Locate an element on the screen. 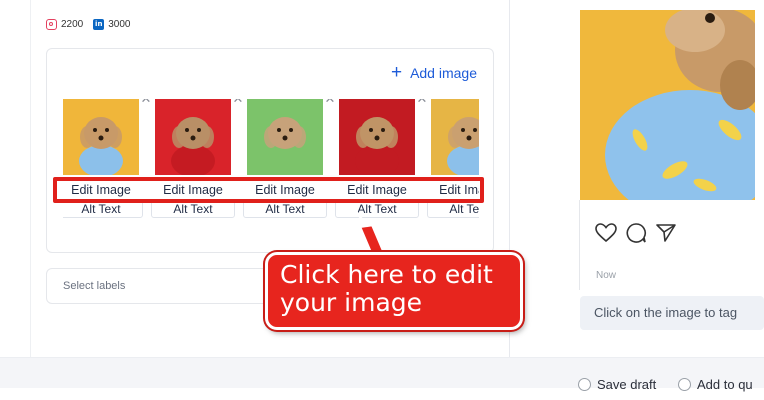  annotation-callout: Click here to edit your image is located at coordinates (394, 291).